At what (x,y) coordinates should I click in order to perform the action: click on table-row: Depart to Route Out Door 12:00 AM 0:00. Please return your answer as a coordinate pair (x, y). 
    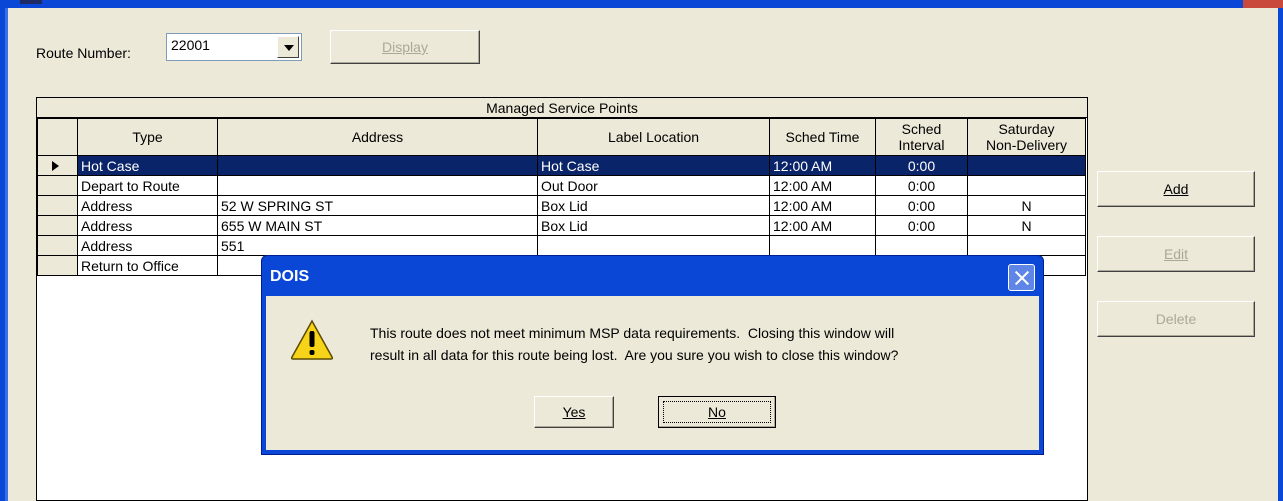
    Looking at the image, I should click on (561, 185).